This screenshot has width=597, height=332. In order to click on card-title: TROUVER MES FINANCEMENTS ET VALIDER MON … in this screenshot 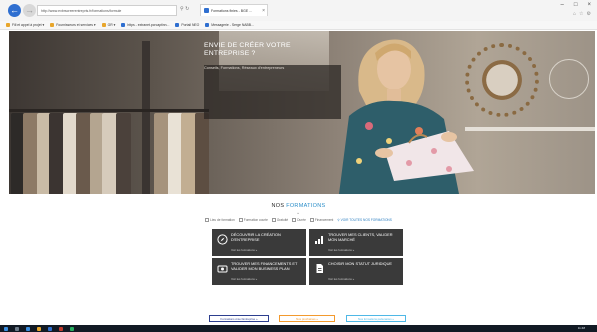, I will do `click(264, 266)`.